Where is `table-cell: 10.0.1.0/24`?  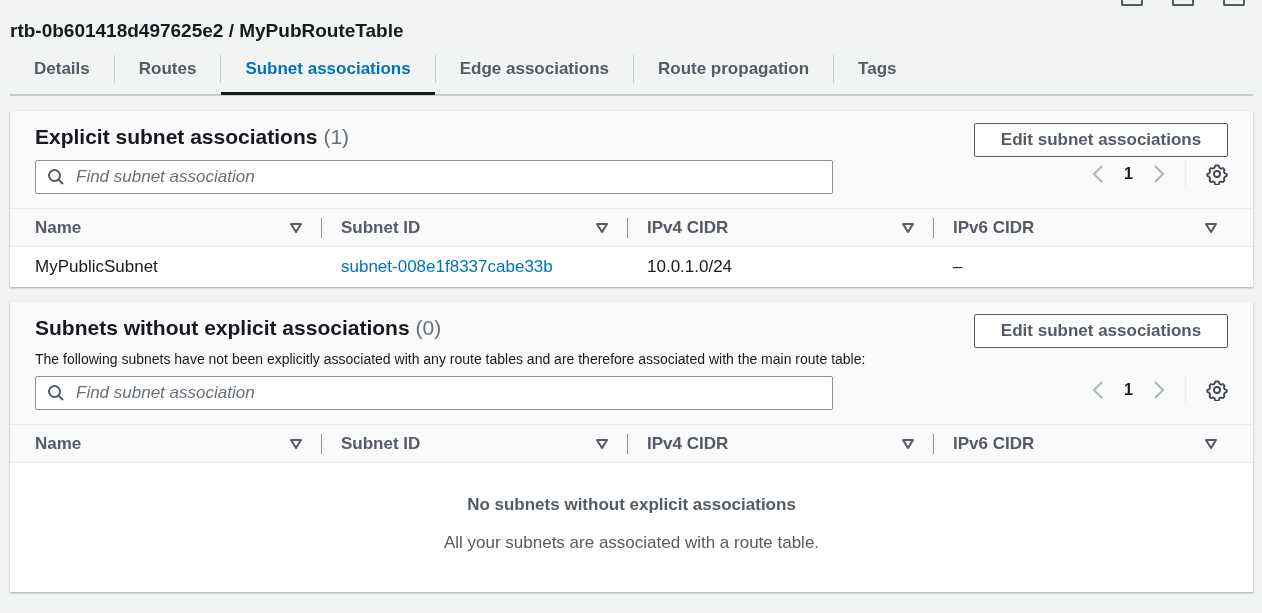
table-cell: 10.0.1.0/24 is located at coordinates (690, 266).